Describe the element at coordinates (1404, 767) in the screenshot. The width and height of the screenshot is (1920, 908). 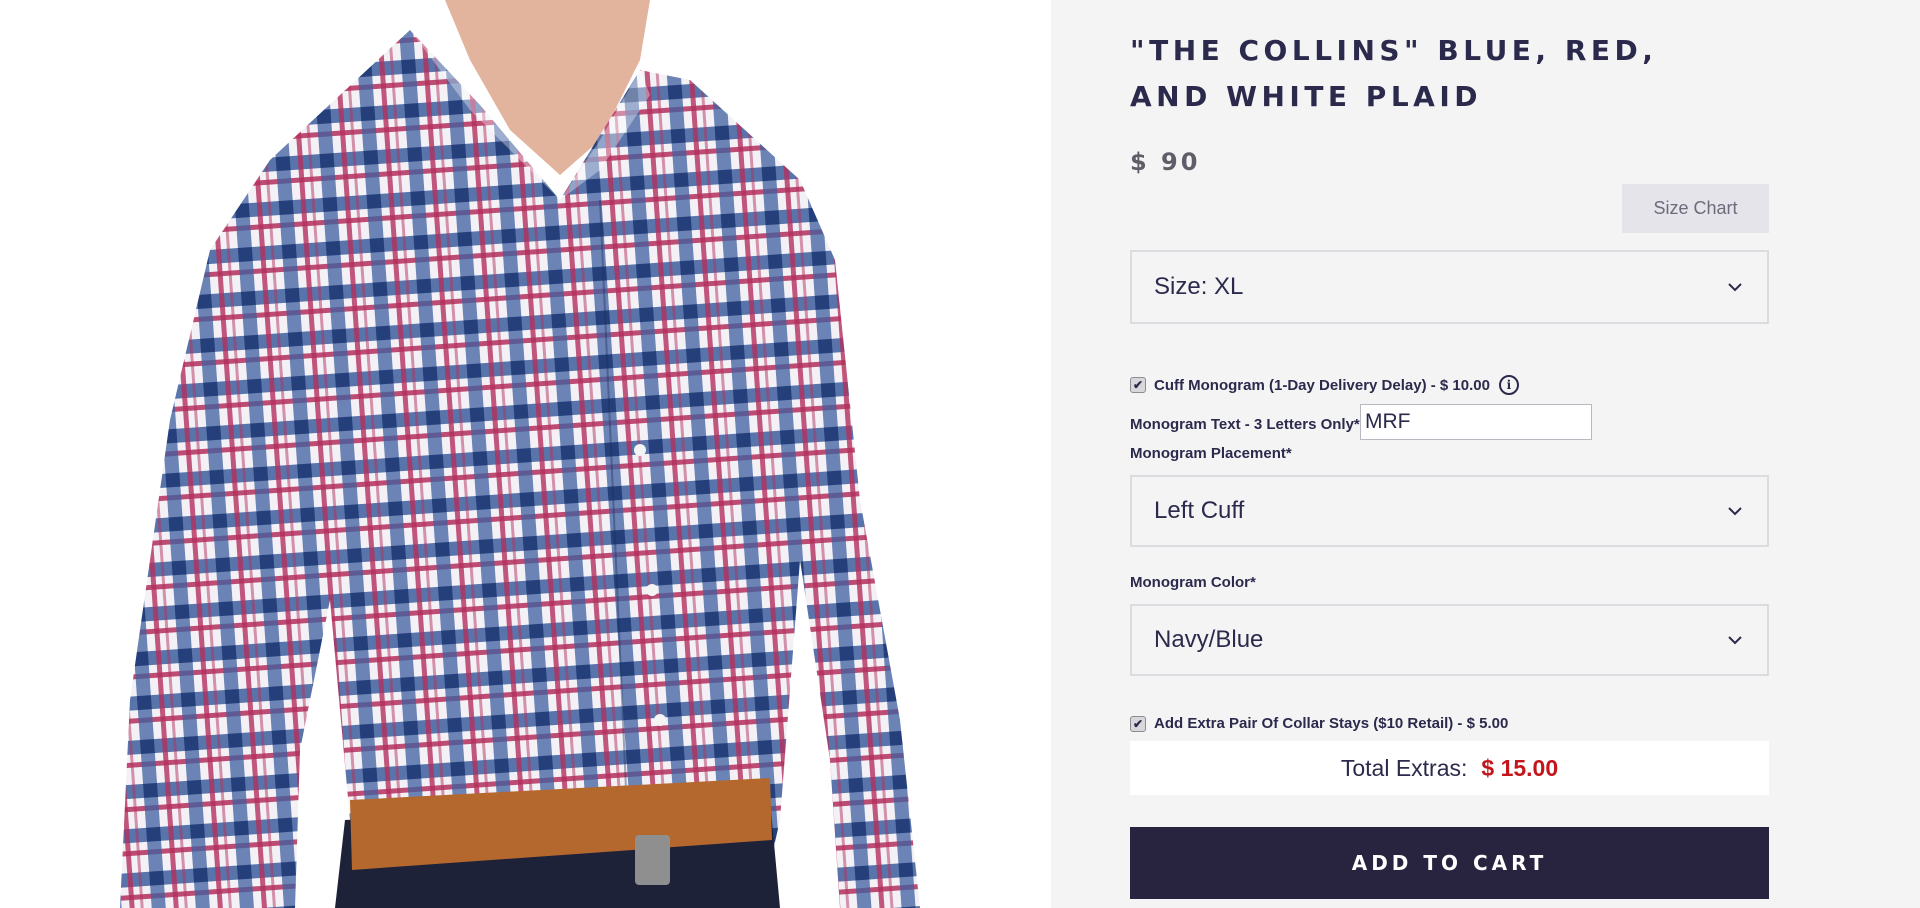
I see `total-extras-label: Total Extras:` at that location.